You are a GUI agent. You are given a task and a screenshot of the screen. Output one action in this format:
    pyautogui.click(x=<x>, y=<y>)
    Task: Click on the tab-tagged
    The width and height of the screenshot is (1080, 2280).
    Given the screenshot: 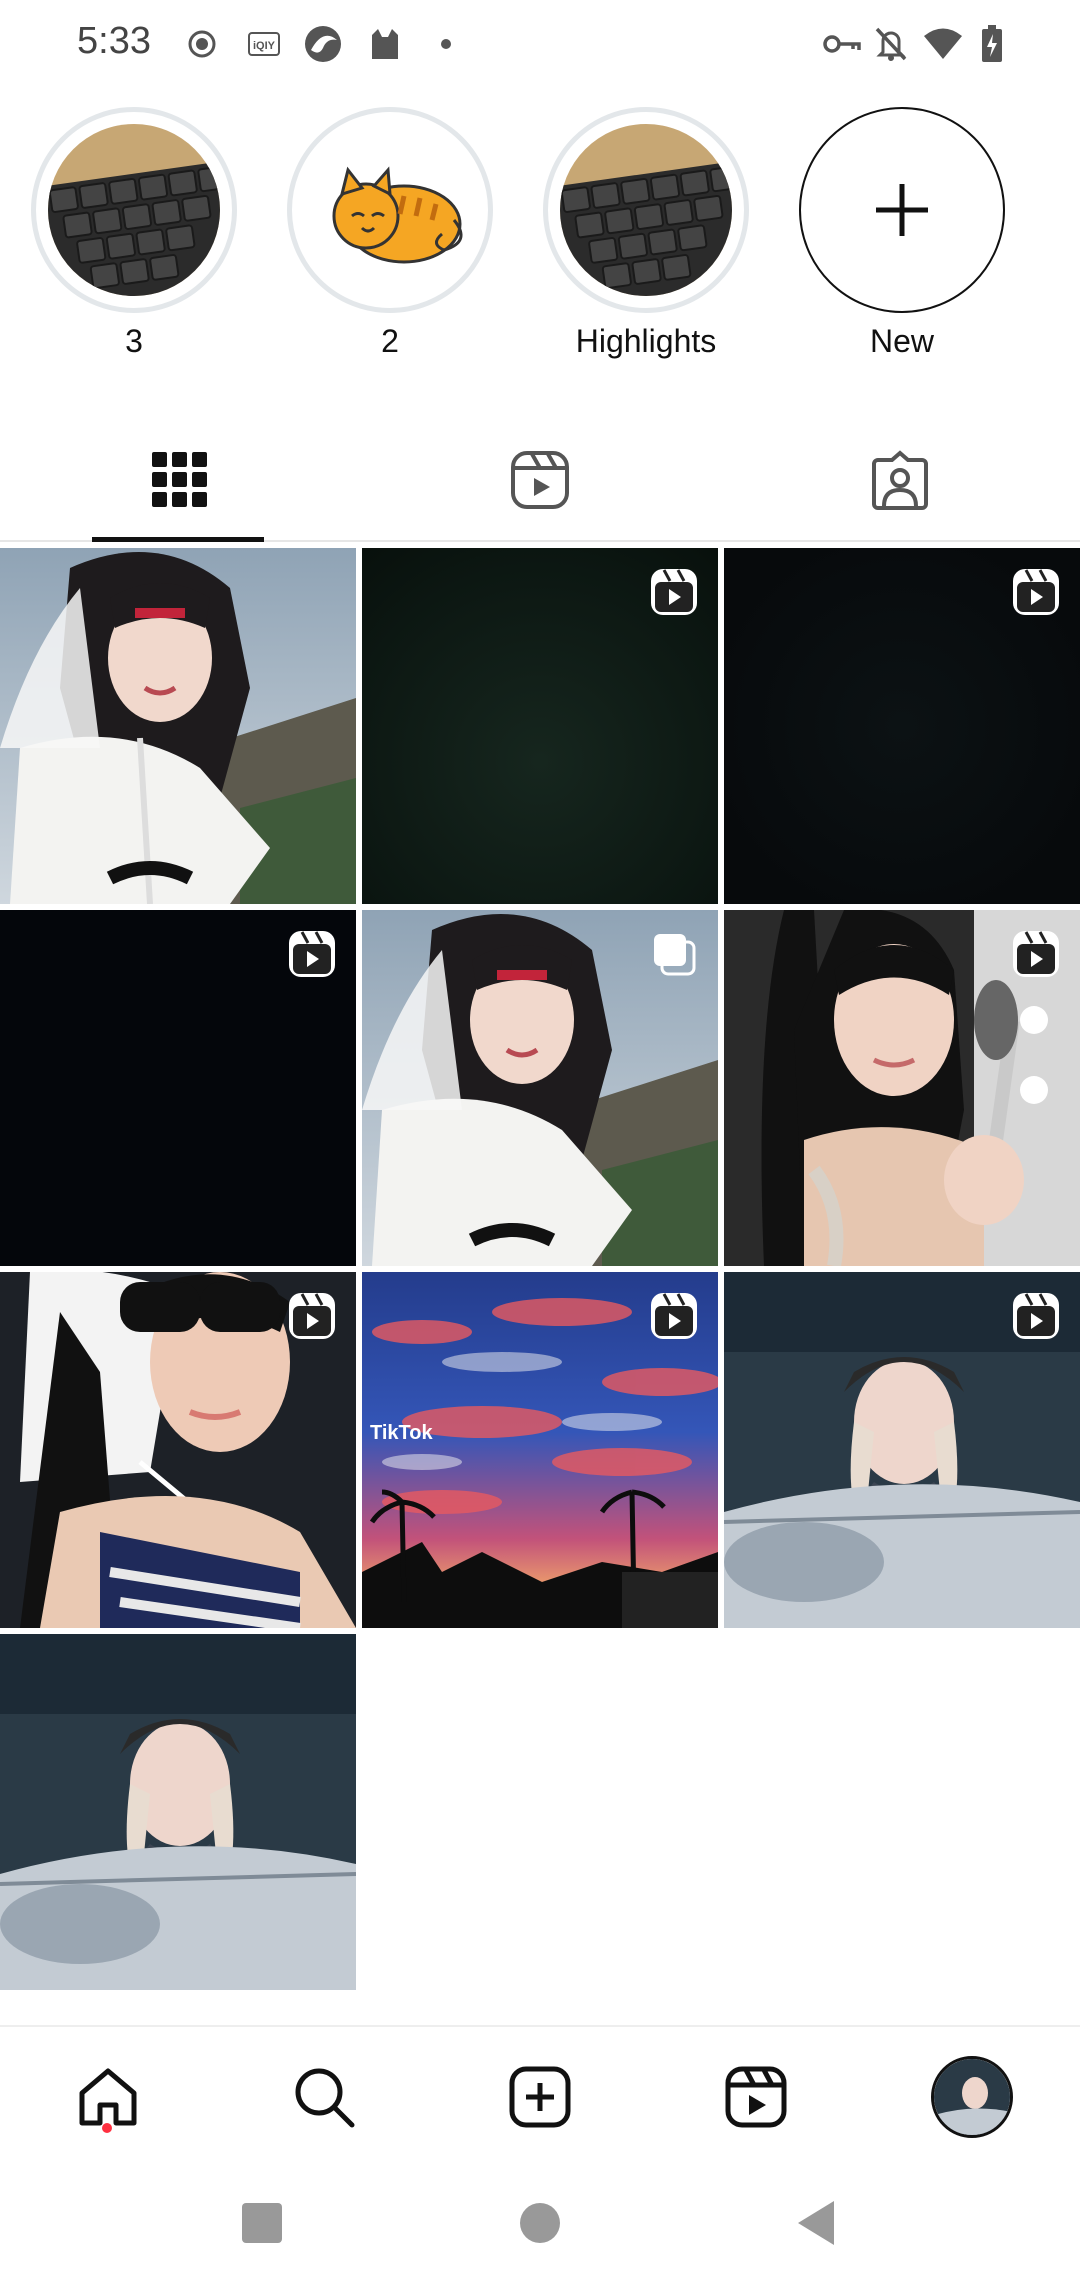 What is the action you would take?
    pyautogui.click(x=900, y=480)
    